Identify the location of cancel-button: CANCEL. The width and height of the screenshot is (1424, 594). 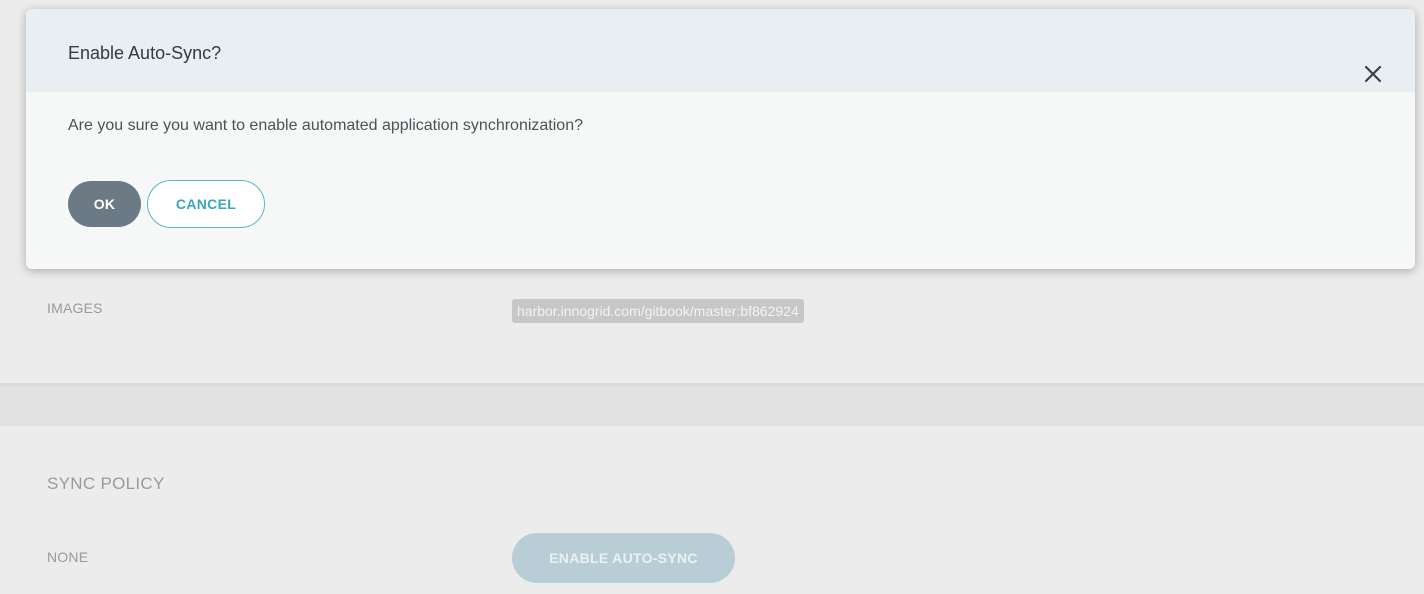
(206, 204).